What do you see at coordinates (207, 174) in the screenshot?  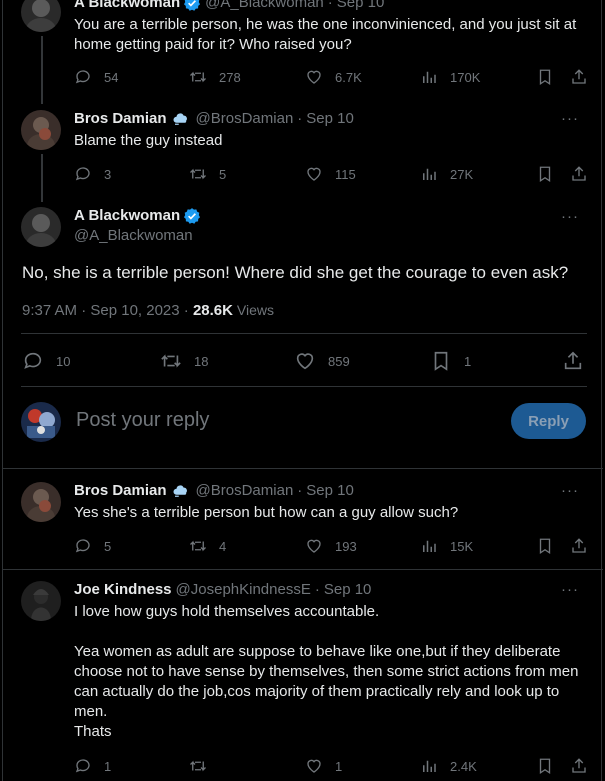 I see `retweet-button: 5` at bounding box center [207, 174].